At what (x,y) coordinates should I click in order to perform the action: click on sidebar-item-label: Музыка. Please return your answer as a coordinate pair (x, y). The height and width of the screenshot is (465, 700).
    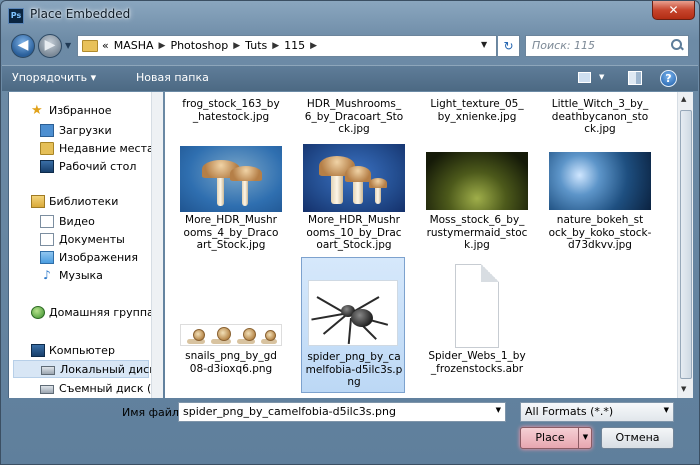
    Looking at the image, I should click on (81, 275).